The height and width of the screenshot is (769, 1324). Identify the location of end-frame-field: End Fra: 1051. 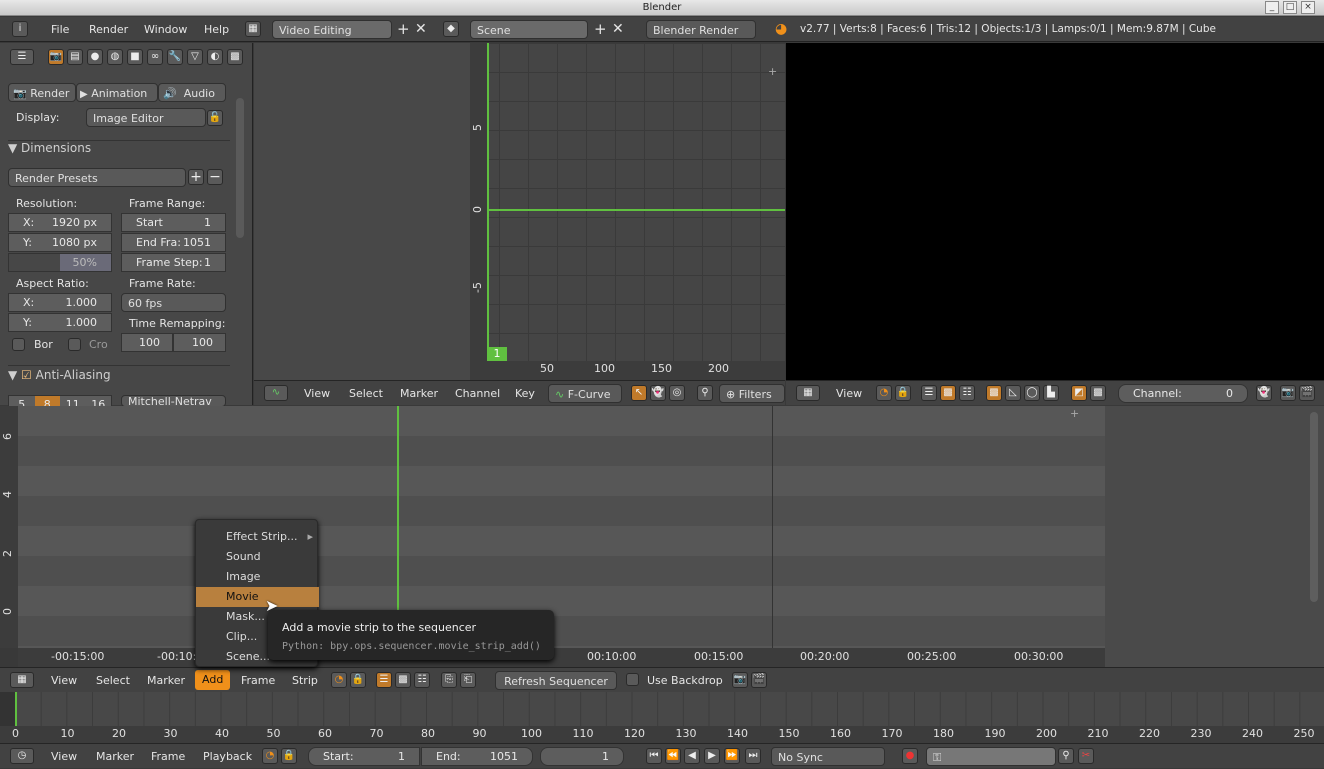
(173, 242).